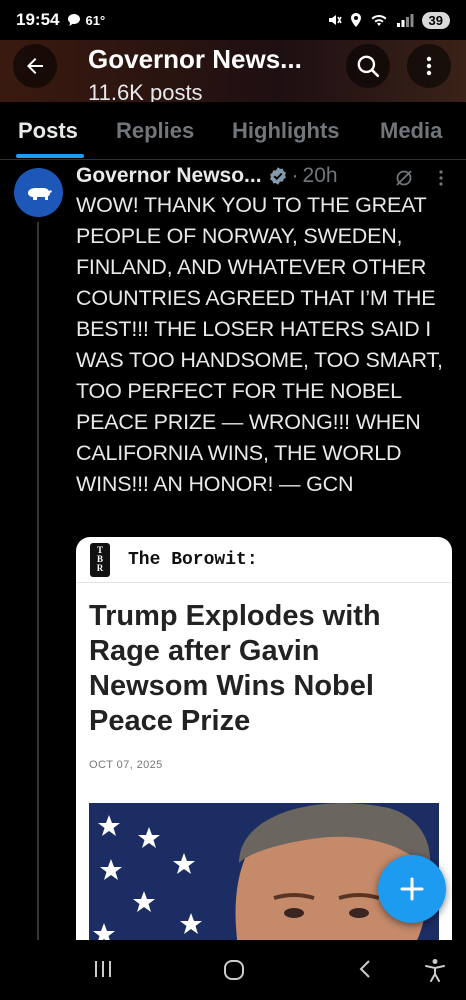 This screenshot has height=1000, width=466. Describe the element at coordinates (320, 175) in the screenshot. I see `post-age: 20h` at that location.